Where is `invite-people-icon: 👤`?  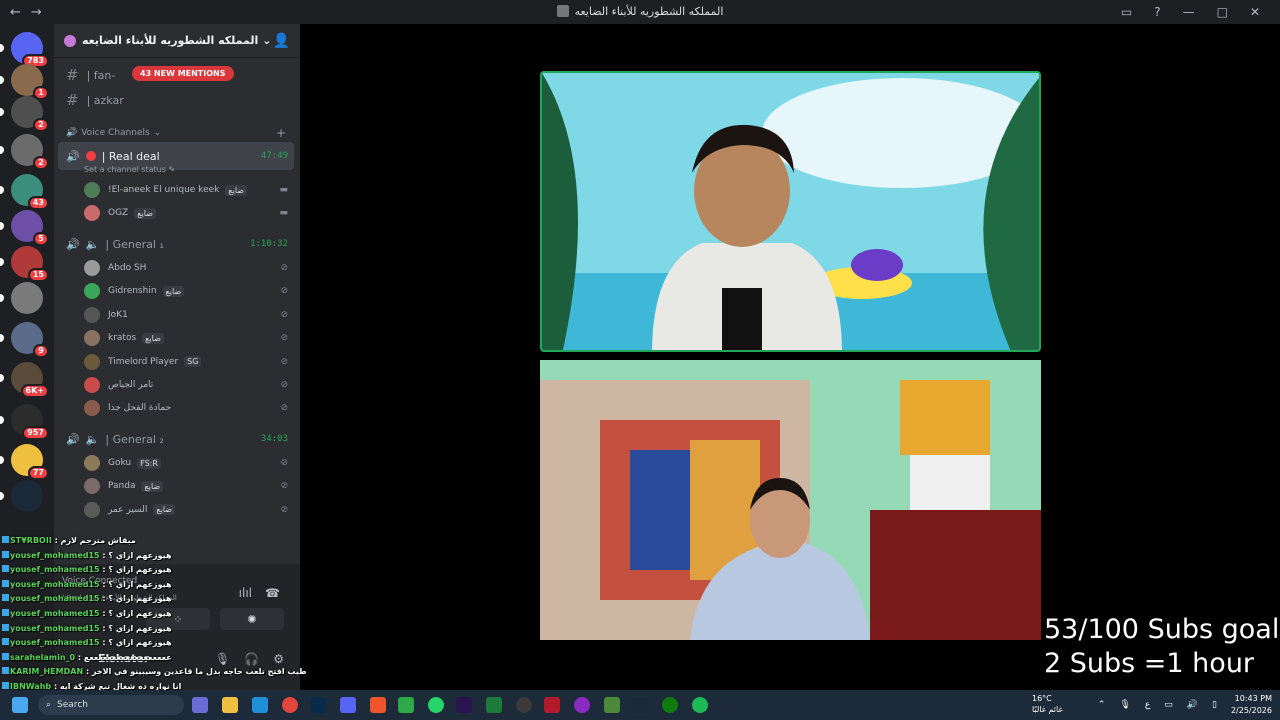
invite-people-icon: 👤 is located at coordinates (281, 41).